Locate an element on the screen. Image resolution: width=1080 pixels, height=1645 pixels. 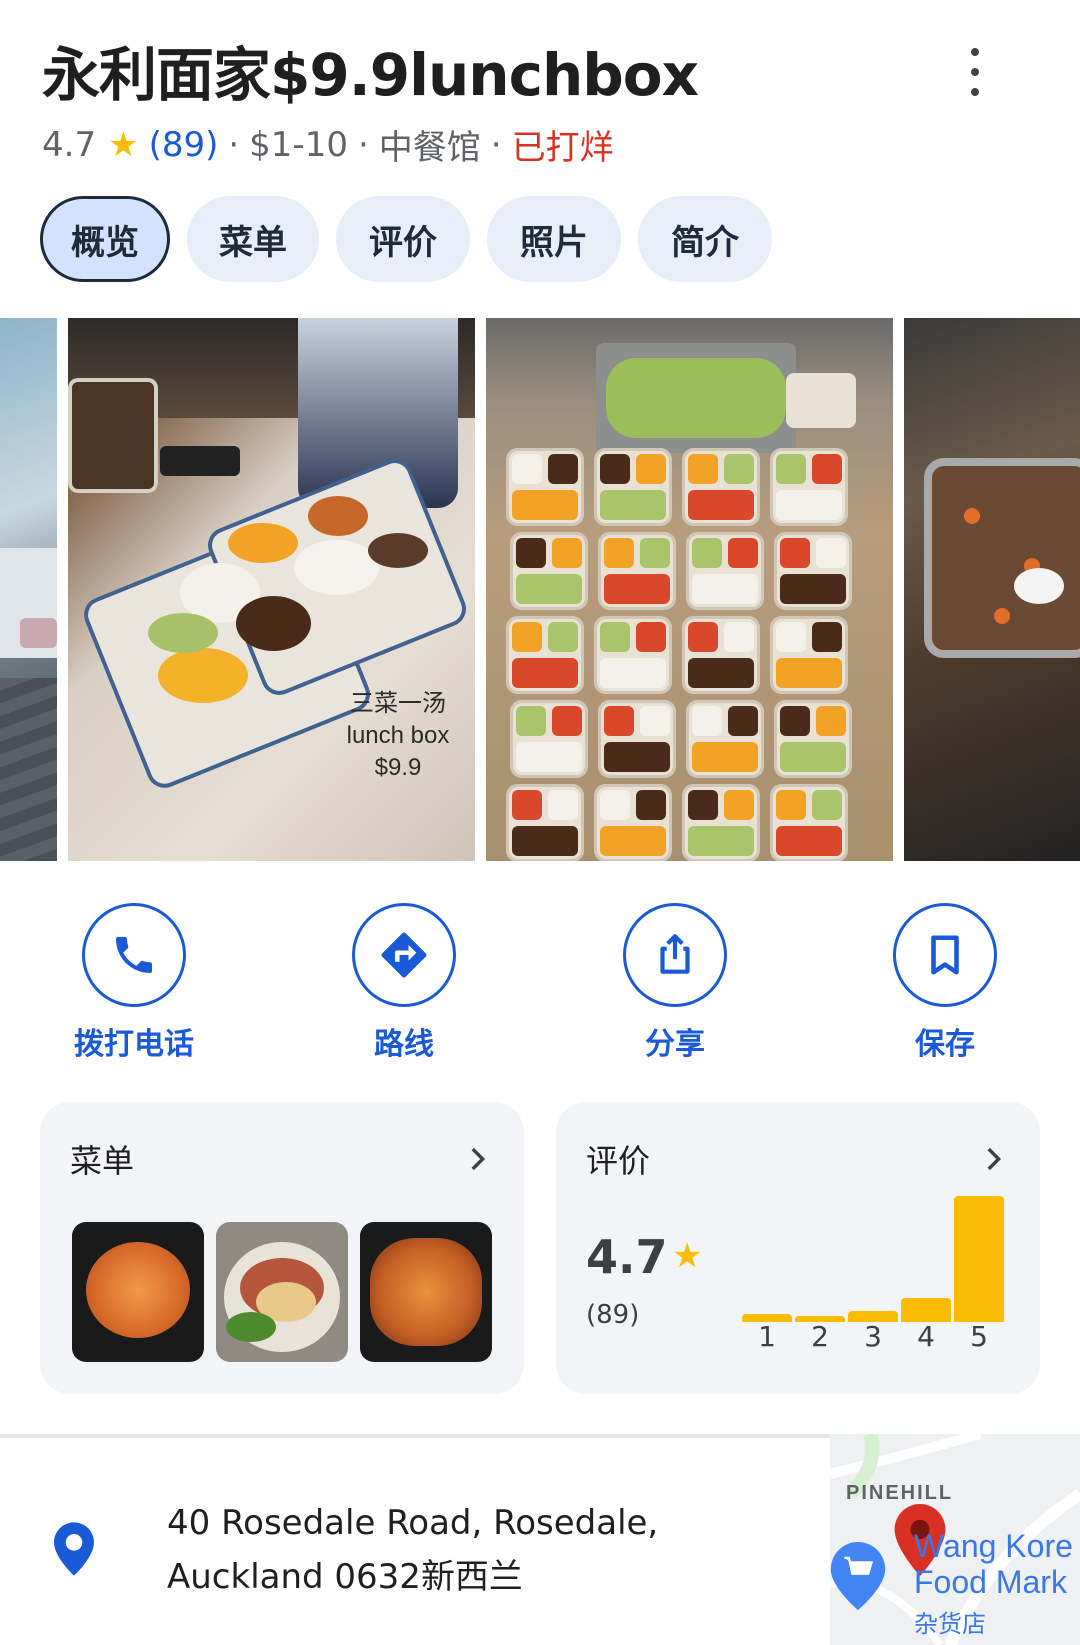
tab-bar: 概览 菜单 评价 照片 简介 is located at coordinates (406, 239).